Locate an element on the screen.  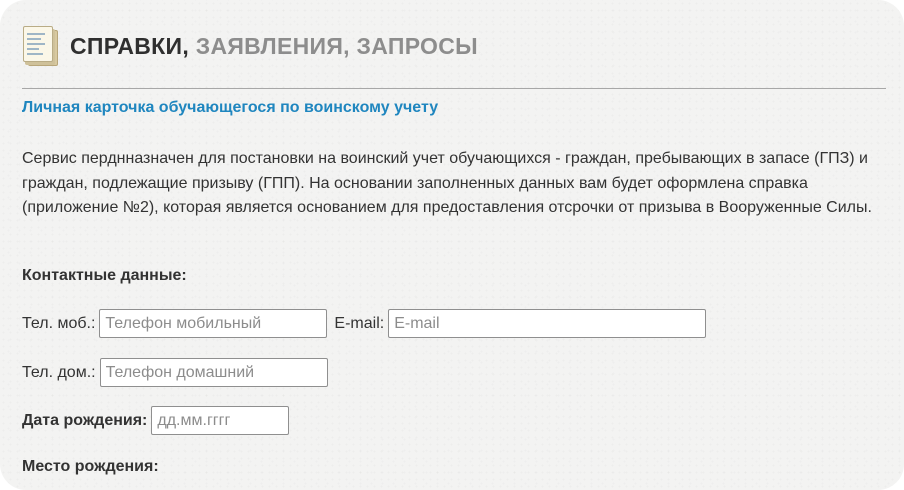
home-phone-label: Тел. дом.: is located at coordinates (59, 372).